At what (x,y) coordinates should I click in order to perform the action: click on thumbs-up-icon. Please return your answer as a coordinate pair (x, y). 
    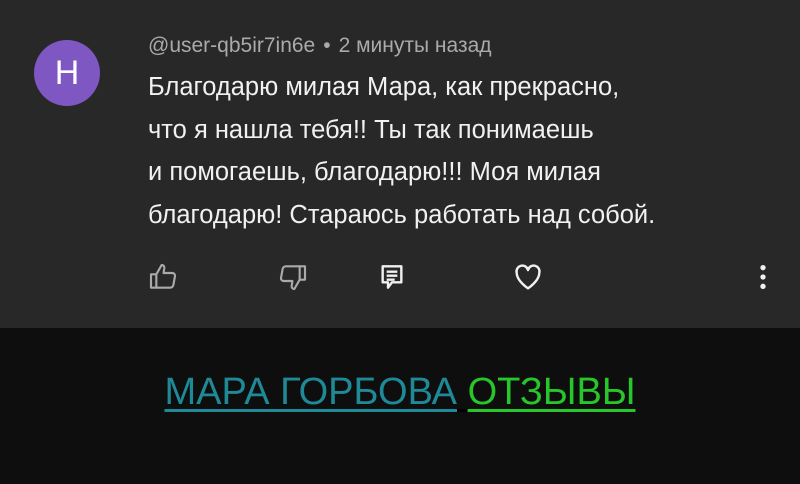
    Looking at the image, I should click on (163, 276).